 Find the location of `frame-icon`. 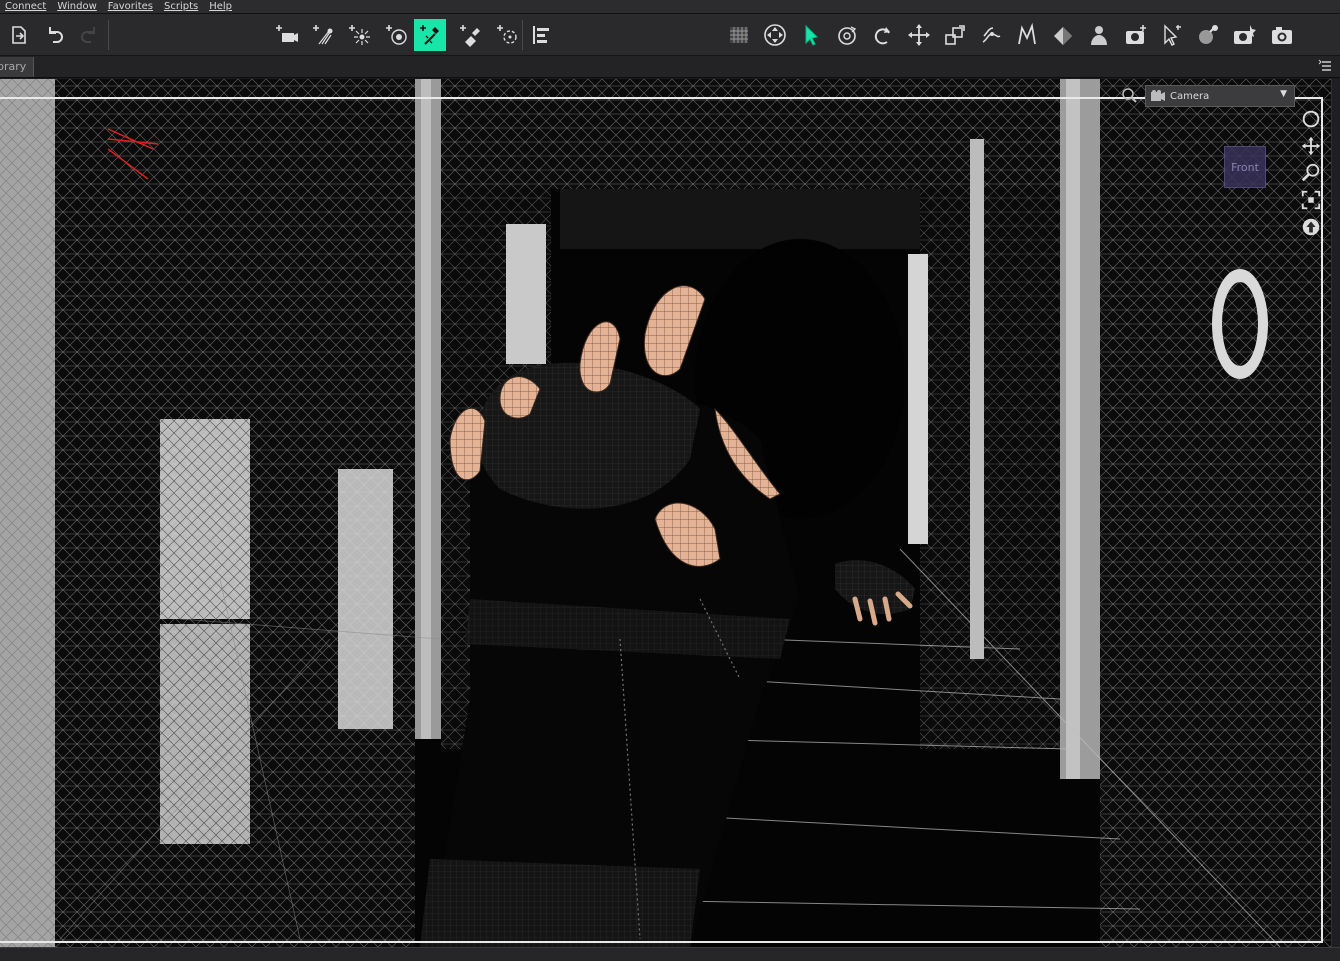

frame-icon is located at coordinates (1311, 200).